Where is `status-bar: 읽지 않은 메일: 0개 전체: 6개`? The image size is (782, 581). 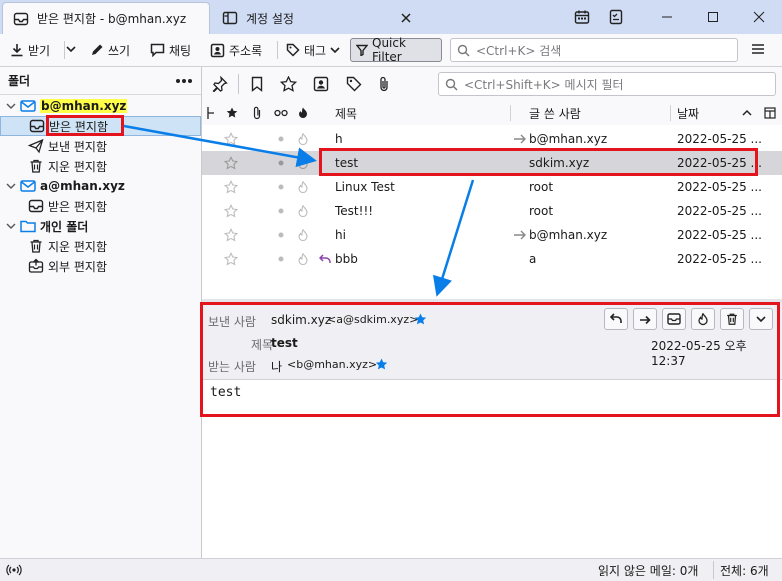
status-bar: 읽지 않은 메일: 0개 전체: 6개 is located at coordinates (391, 569).